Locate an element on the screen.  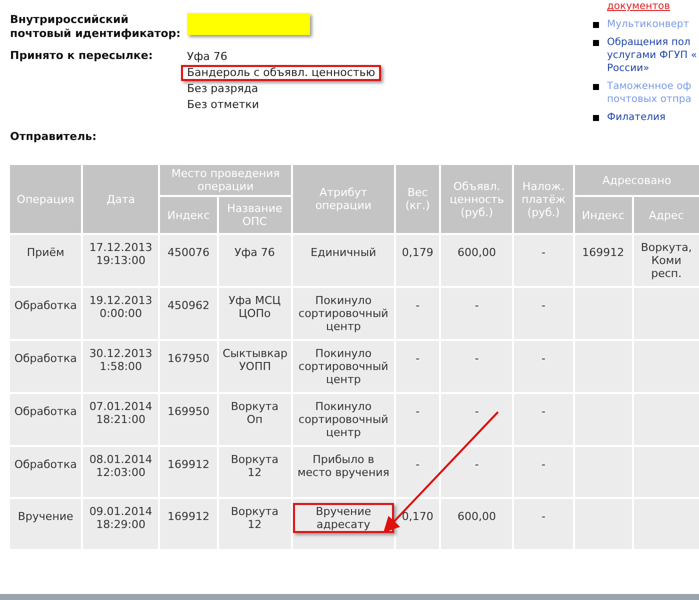
table-cell-text: 19.12.2013 0:00:00 is located at coordinates (121, 307).